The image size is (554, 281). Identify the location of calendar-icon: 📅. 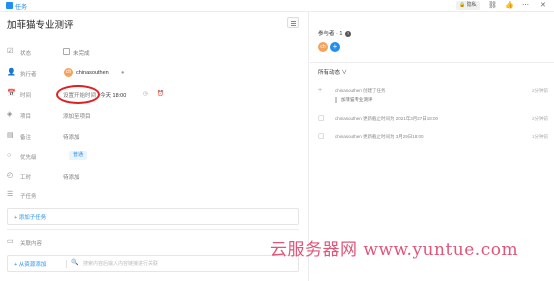
(11, 93).